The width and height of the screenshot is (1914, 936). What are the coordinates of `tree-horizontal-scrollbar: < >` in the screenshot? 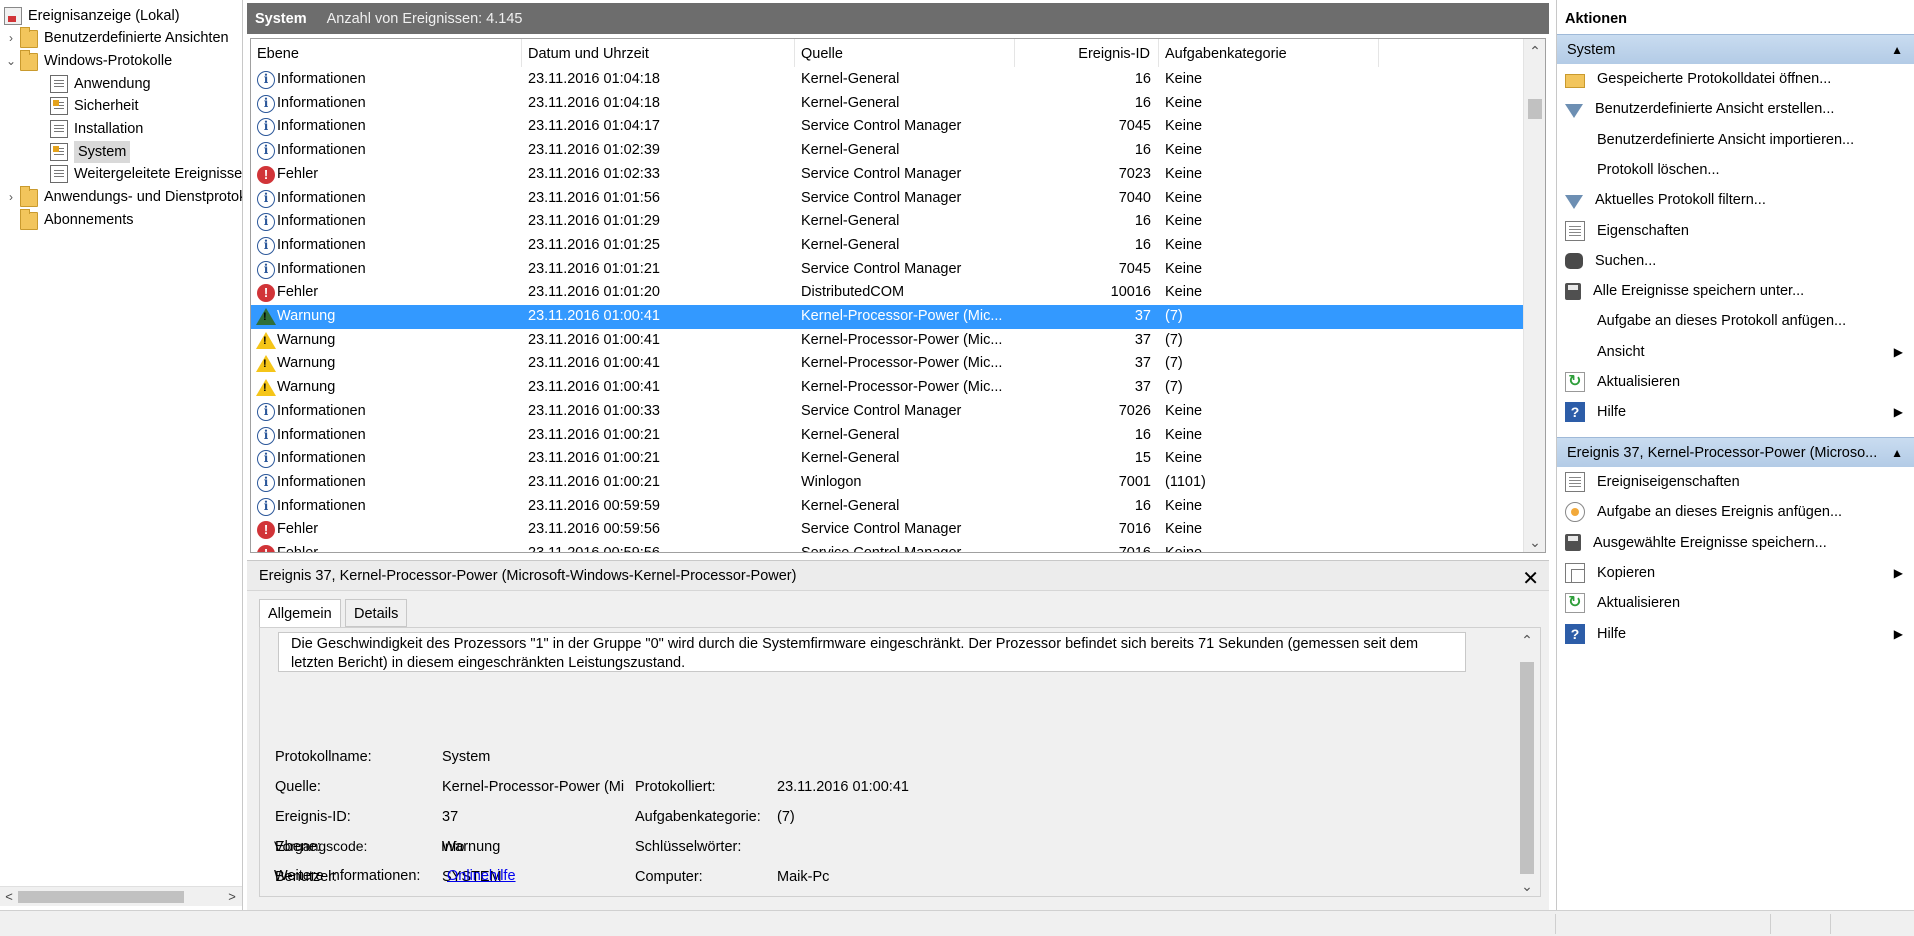 It's located at (121, 896).